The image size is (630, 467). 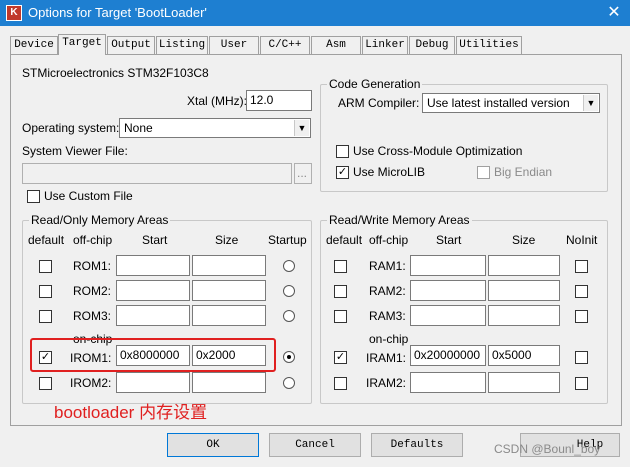 What do you see at coordinates (375, 84) in the screenshot?
I see `code-generation-title: Code Generation` at bounding box center [375, 84].